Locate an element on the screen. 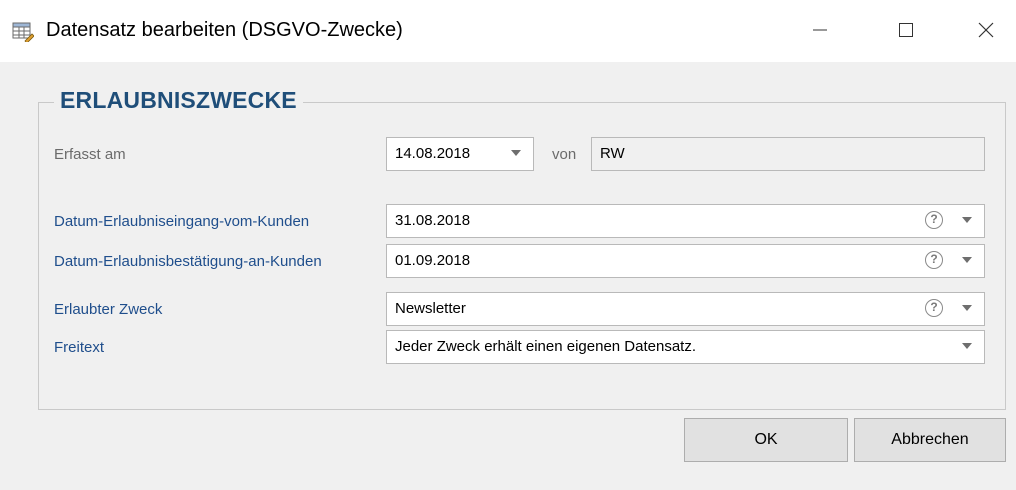  maximize-button is located at coordinates (906, 32).